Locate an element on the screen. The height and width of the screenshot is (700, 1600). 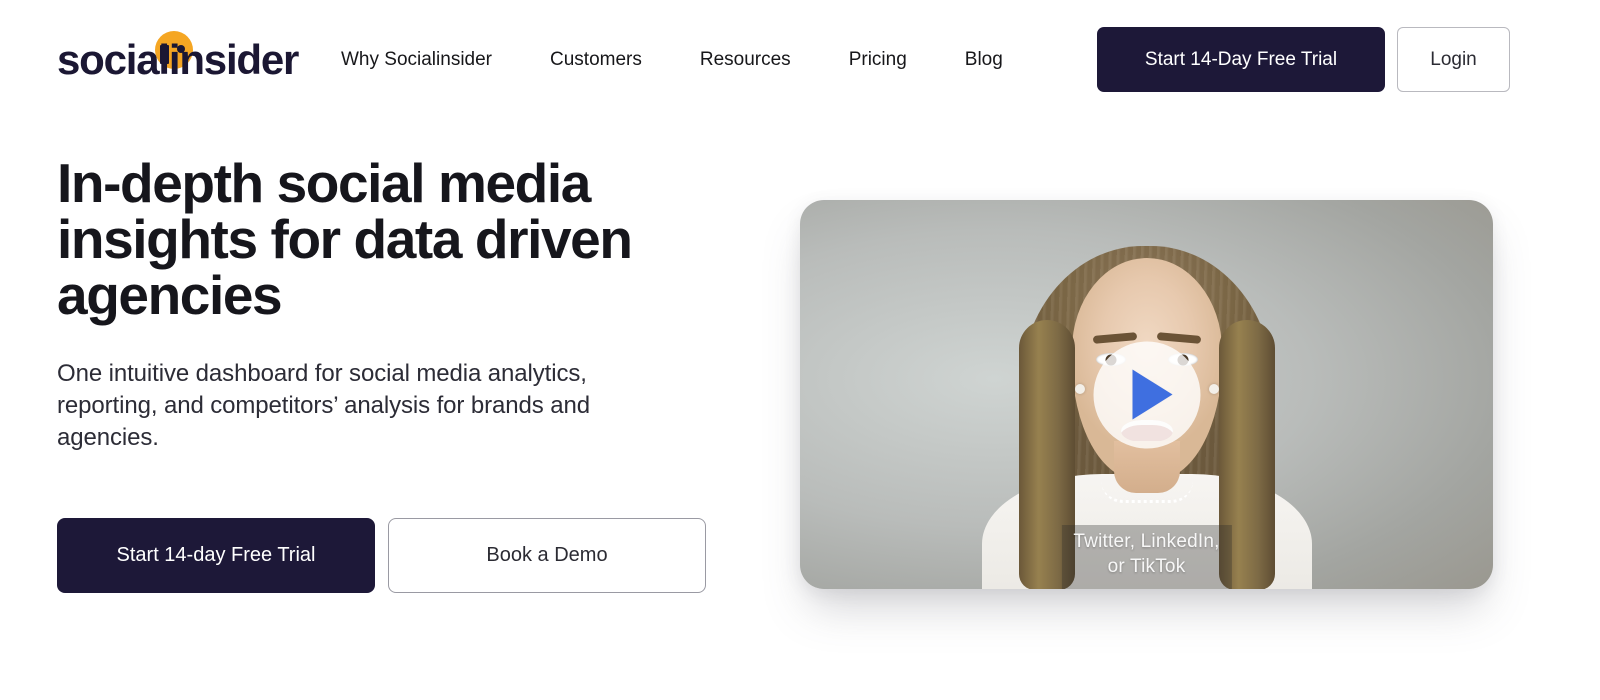
header-actions: Start 14-Day Free Trial Login is located at coordinates (1303, 59).